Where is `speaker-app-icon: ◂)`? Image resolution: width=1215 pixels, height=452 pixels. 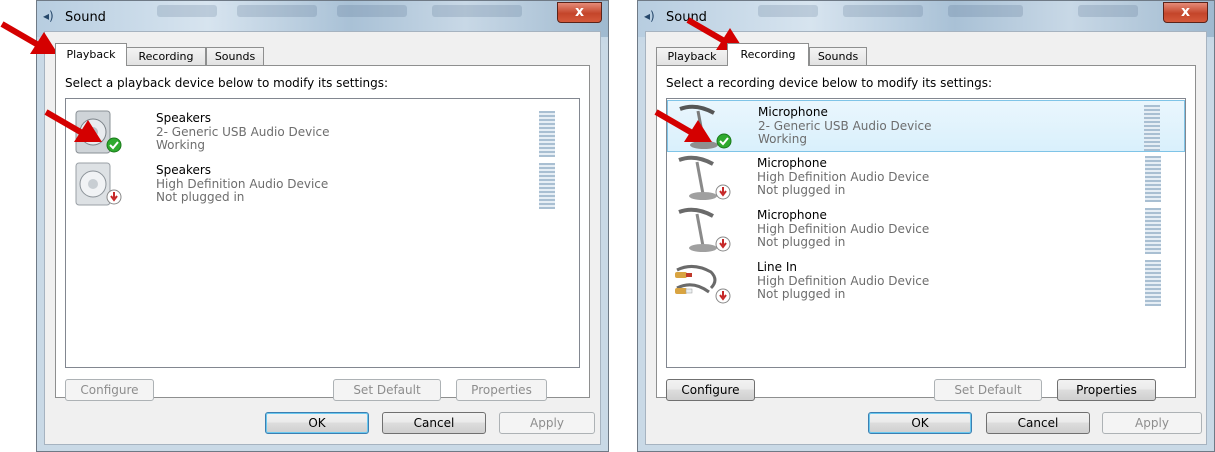
speaker-app-icon: ◂) is located at coordinates (651, 16).